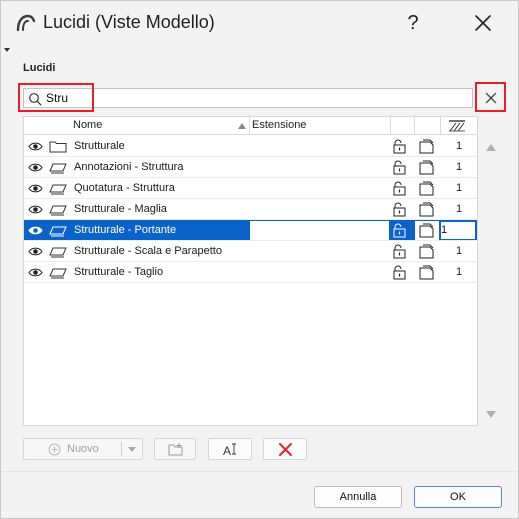 The width and height of the screenshot is (519, 519). Describe the element at coordinates (250, 167) in the screenshot. I see `layer-row: Annotazioni - Struttura 1` at that location.